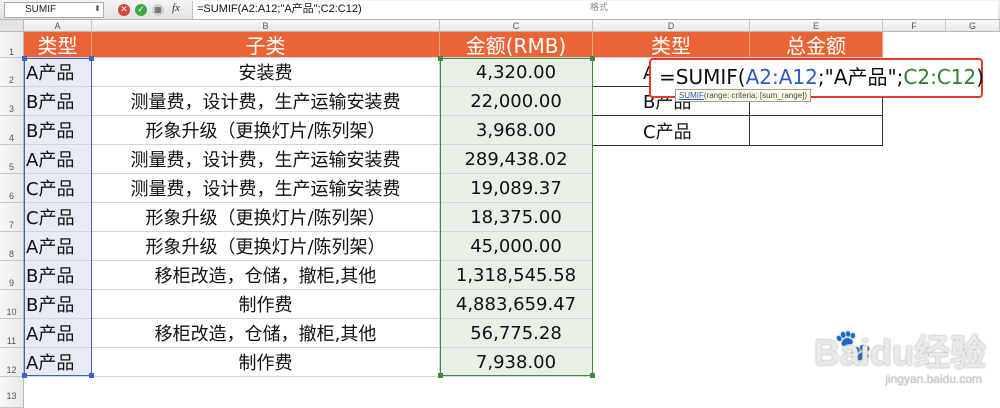 This screenshot has width=1000, height=408. What do you see at coordinates (516, 333) in the screenshot?
I see `cell-amount: 56,775.28` at bounding box center [516, 333].